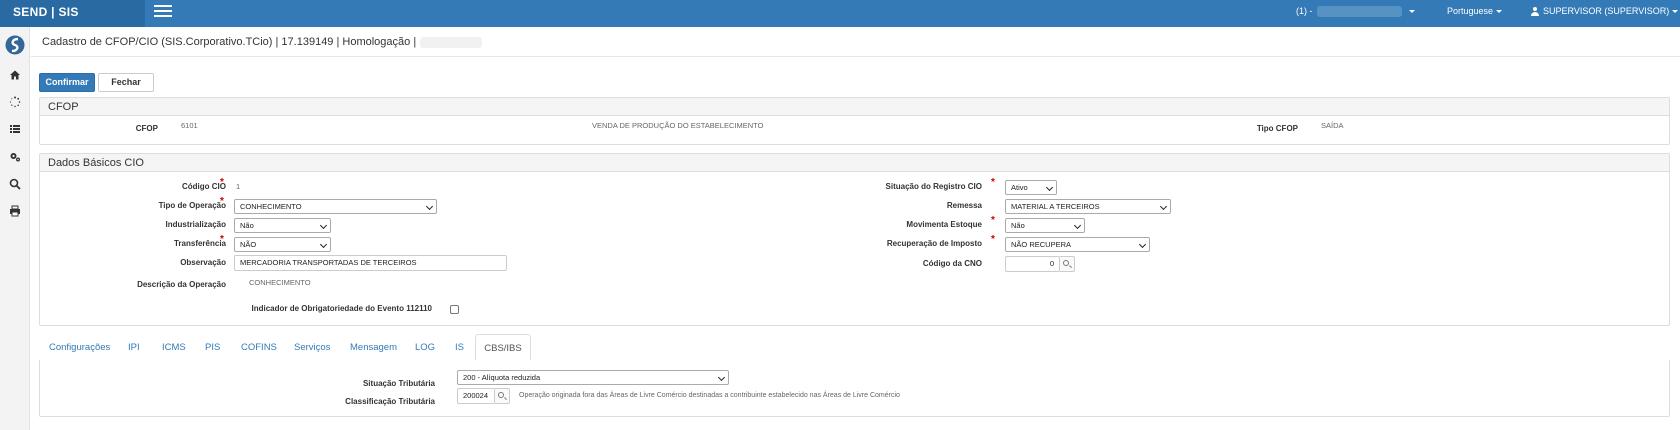 This screenshot has height=430, width=1680. Describe the element at coordinates (854, 163) in the screenshot. I see `cio-panel-title: Dados Básicos CIO` at that location.